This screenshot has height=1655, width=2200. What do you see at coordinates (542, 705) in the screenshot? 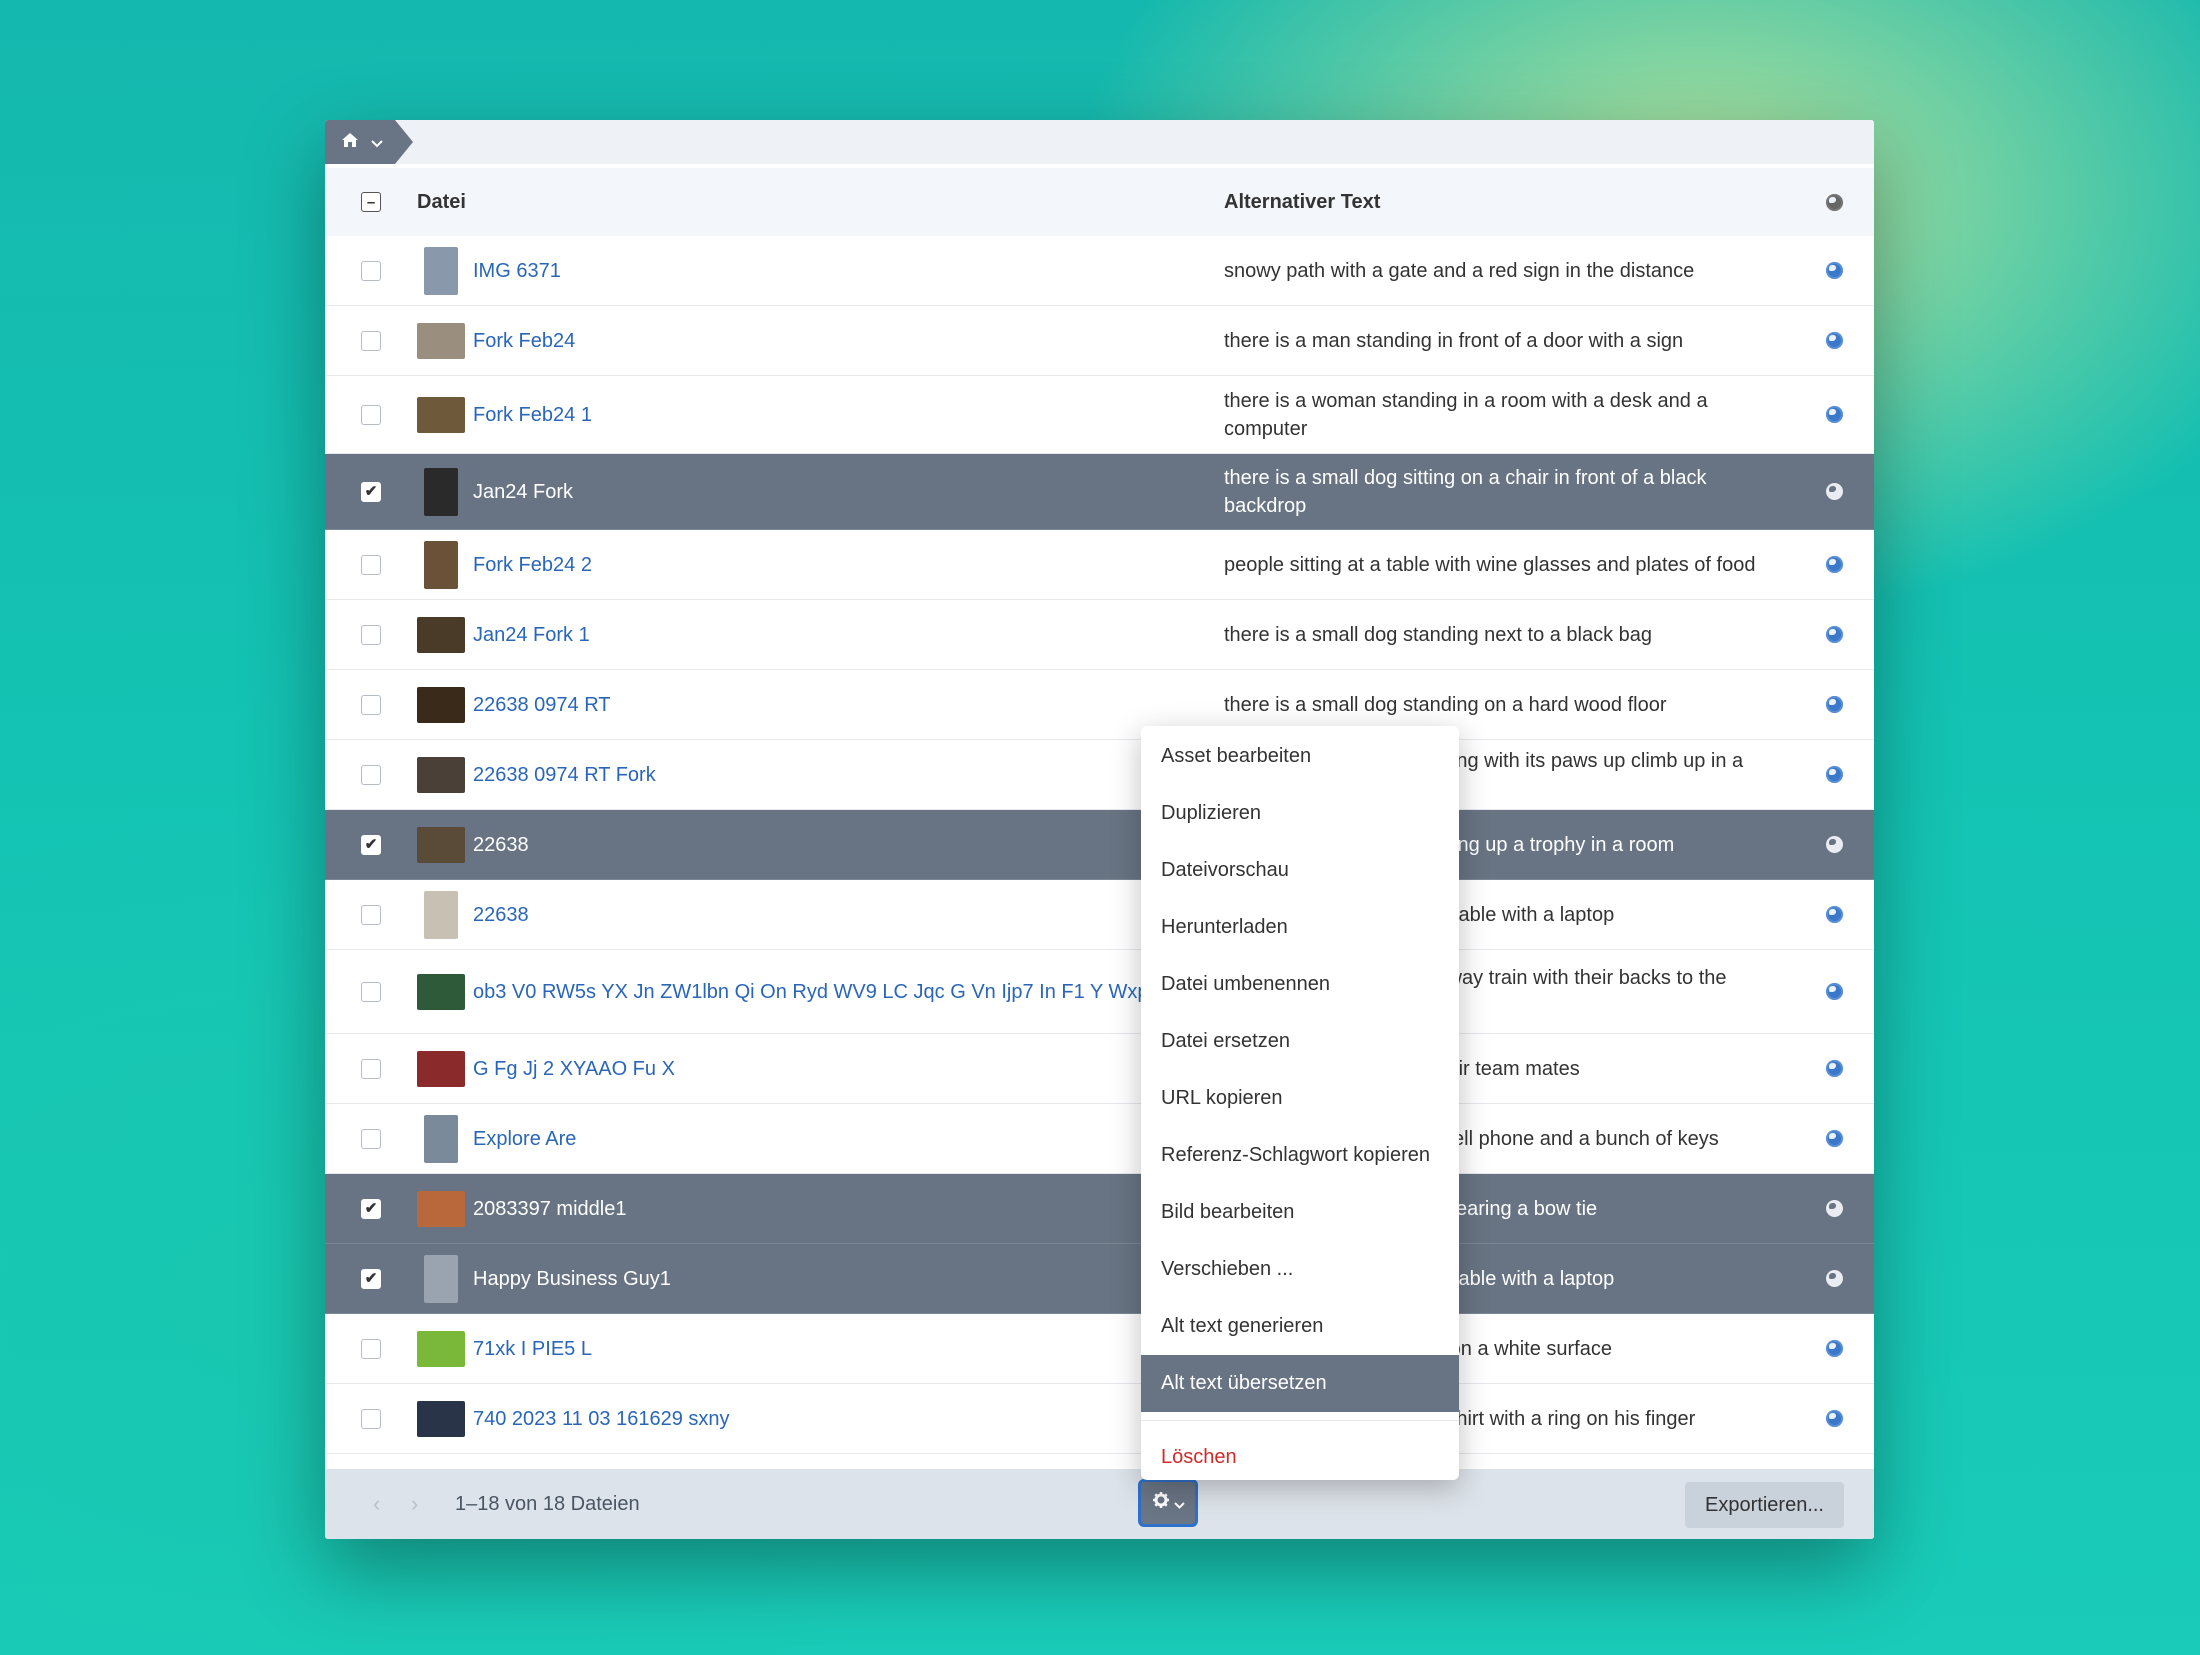
I see `file-name-link: 22638 0974 RT` at bounding box center [542, 705].